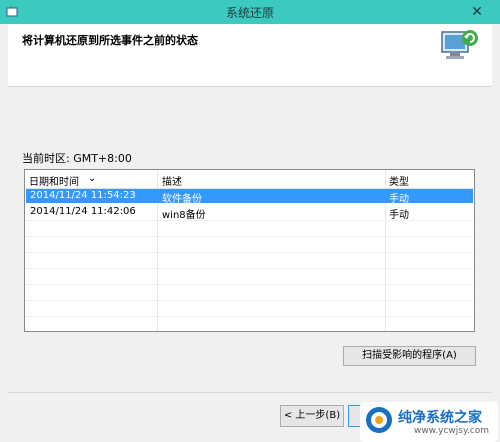  I want to click on column-header-datetime: 日期和时间, so click(54, 180).